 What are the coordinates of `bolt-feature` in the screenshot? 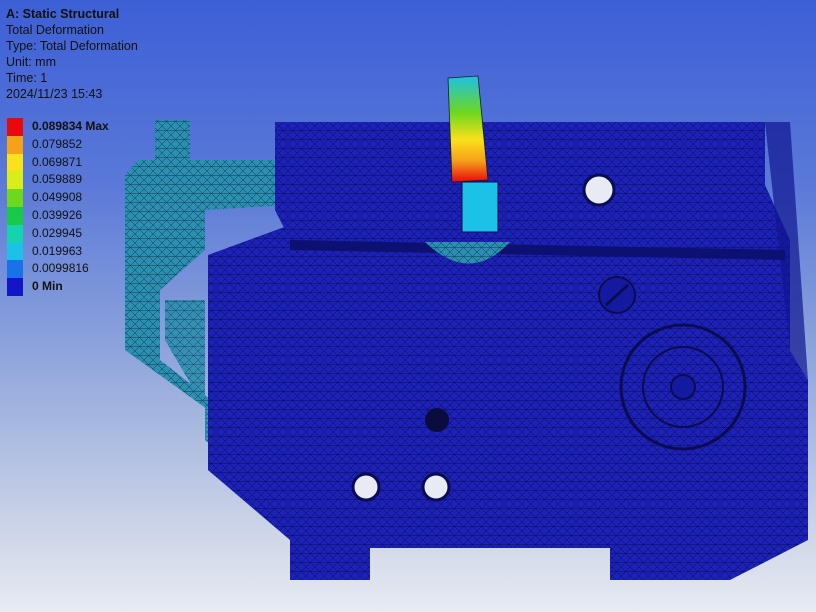 It's located at (617, 295).